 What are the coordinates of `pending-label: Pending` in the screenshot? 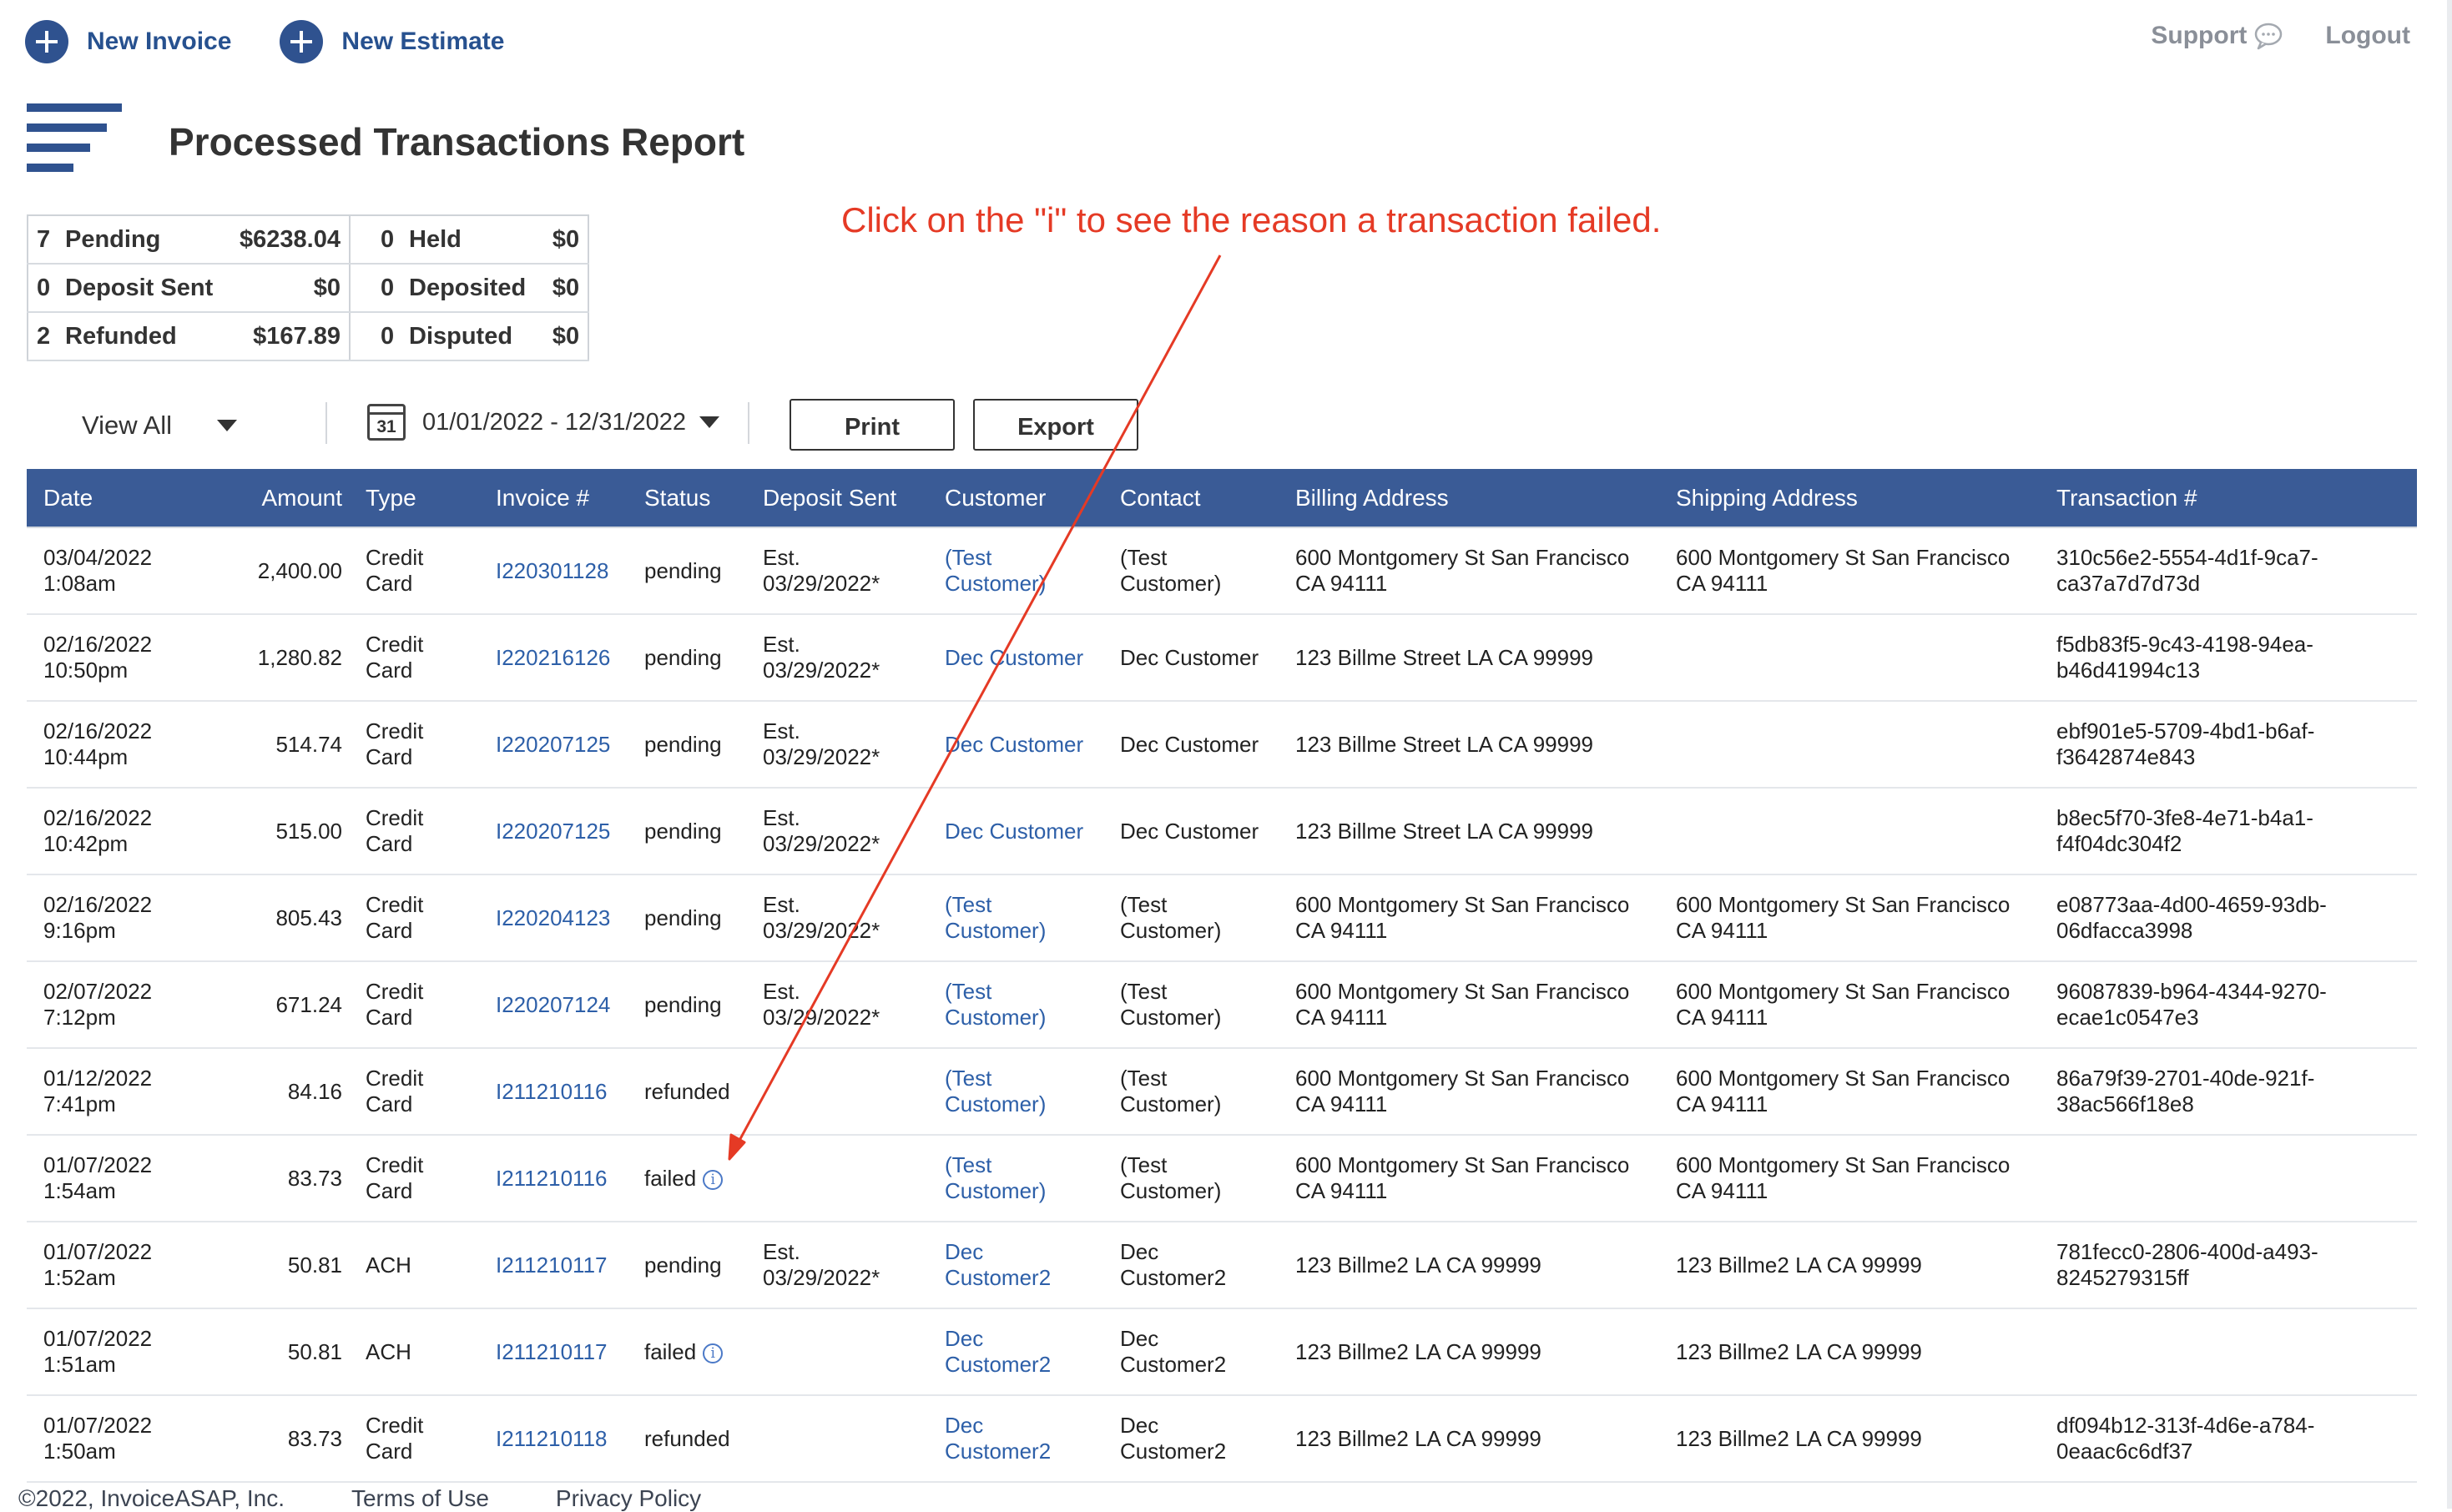 It's located at (139, 240).